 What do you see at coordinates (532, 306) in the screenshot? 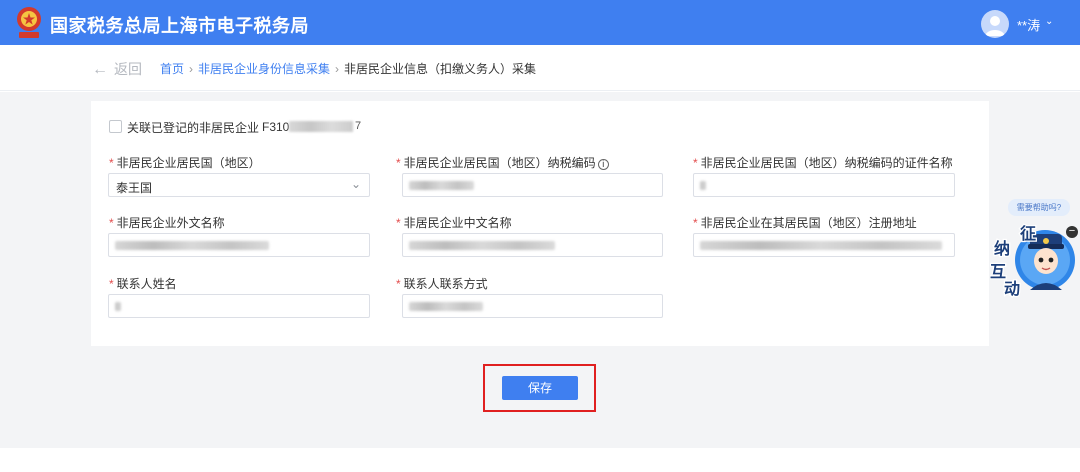
I see `contact-phone-input` at bounding box center [532, 306].